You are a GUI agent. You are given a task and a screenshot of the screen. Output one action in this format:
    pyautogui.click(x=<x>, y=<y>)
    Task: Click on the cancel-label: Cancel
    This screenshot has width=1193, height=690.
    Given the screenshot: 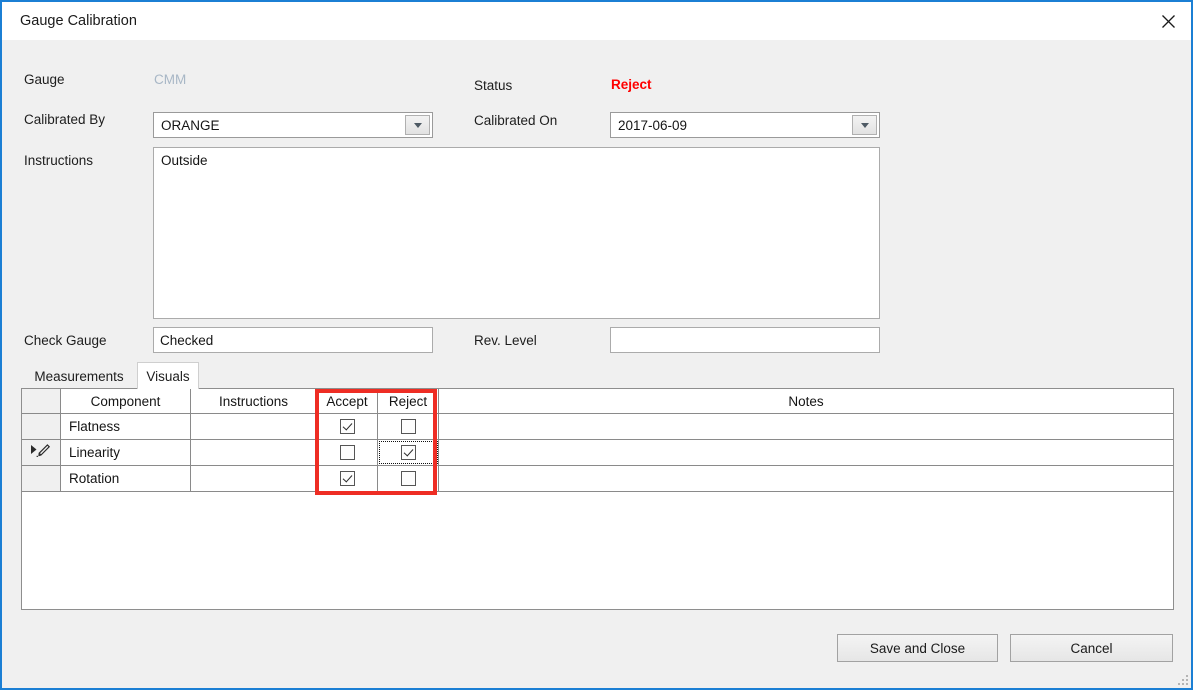 What is the action you would take?
    pyautogui.click(x=1091, y=648)
    